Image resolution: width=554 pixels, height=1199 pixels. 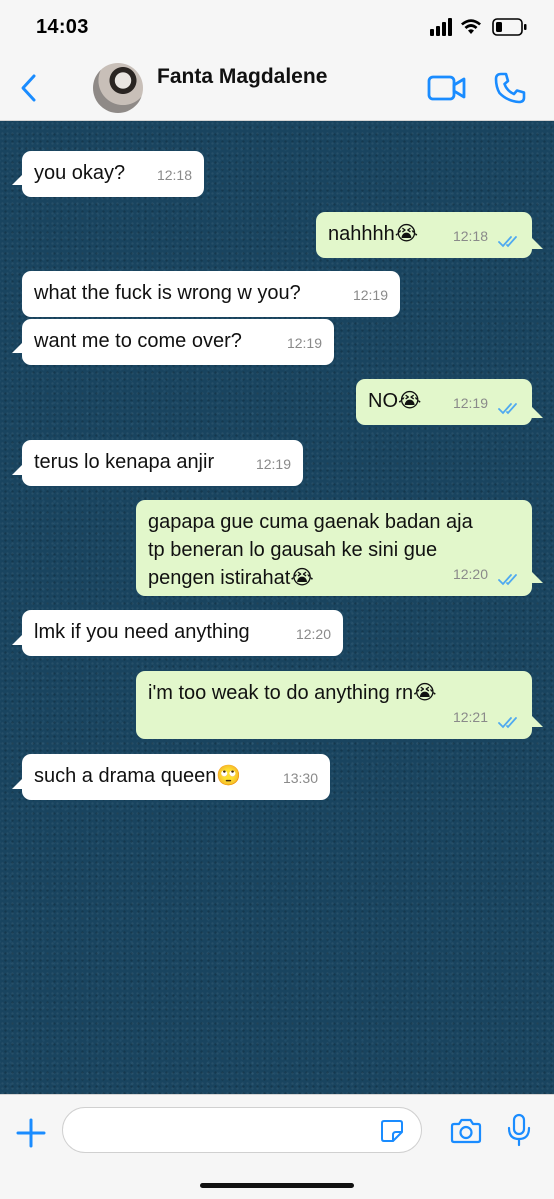 I want to click on voice-call-button, so click(x=510, y=88).